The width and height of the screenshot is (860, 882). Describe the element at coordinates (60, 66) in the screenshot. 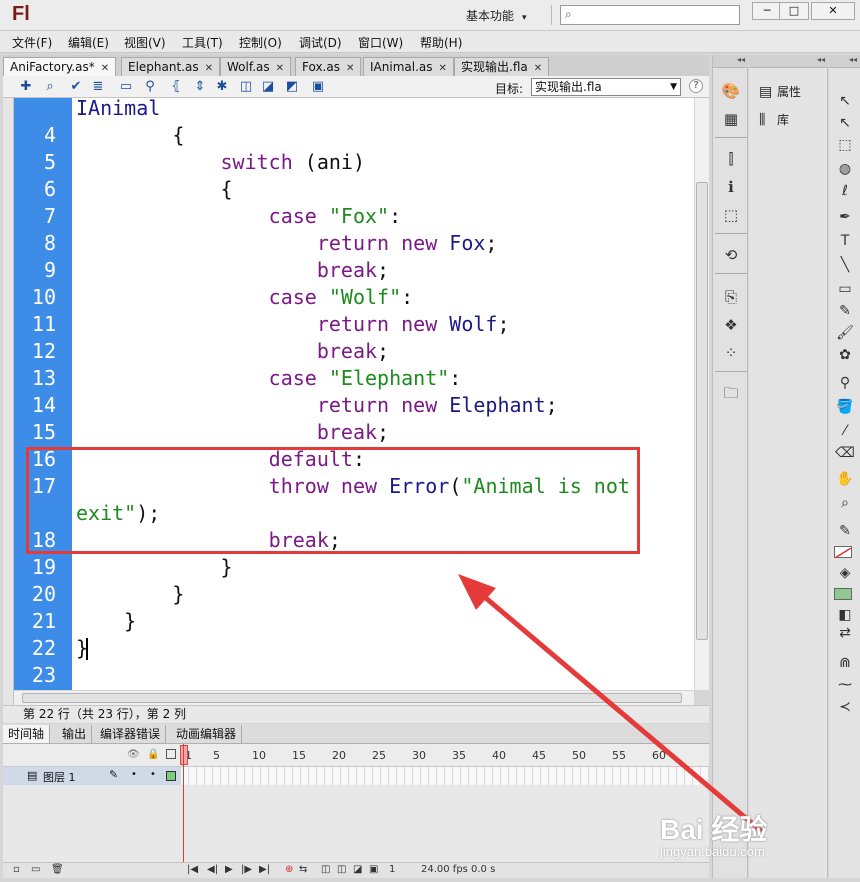

I see `tab-anifactory: AniFactory.as* ✕` at that location.